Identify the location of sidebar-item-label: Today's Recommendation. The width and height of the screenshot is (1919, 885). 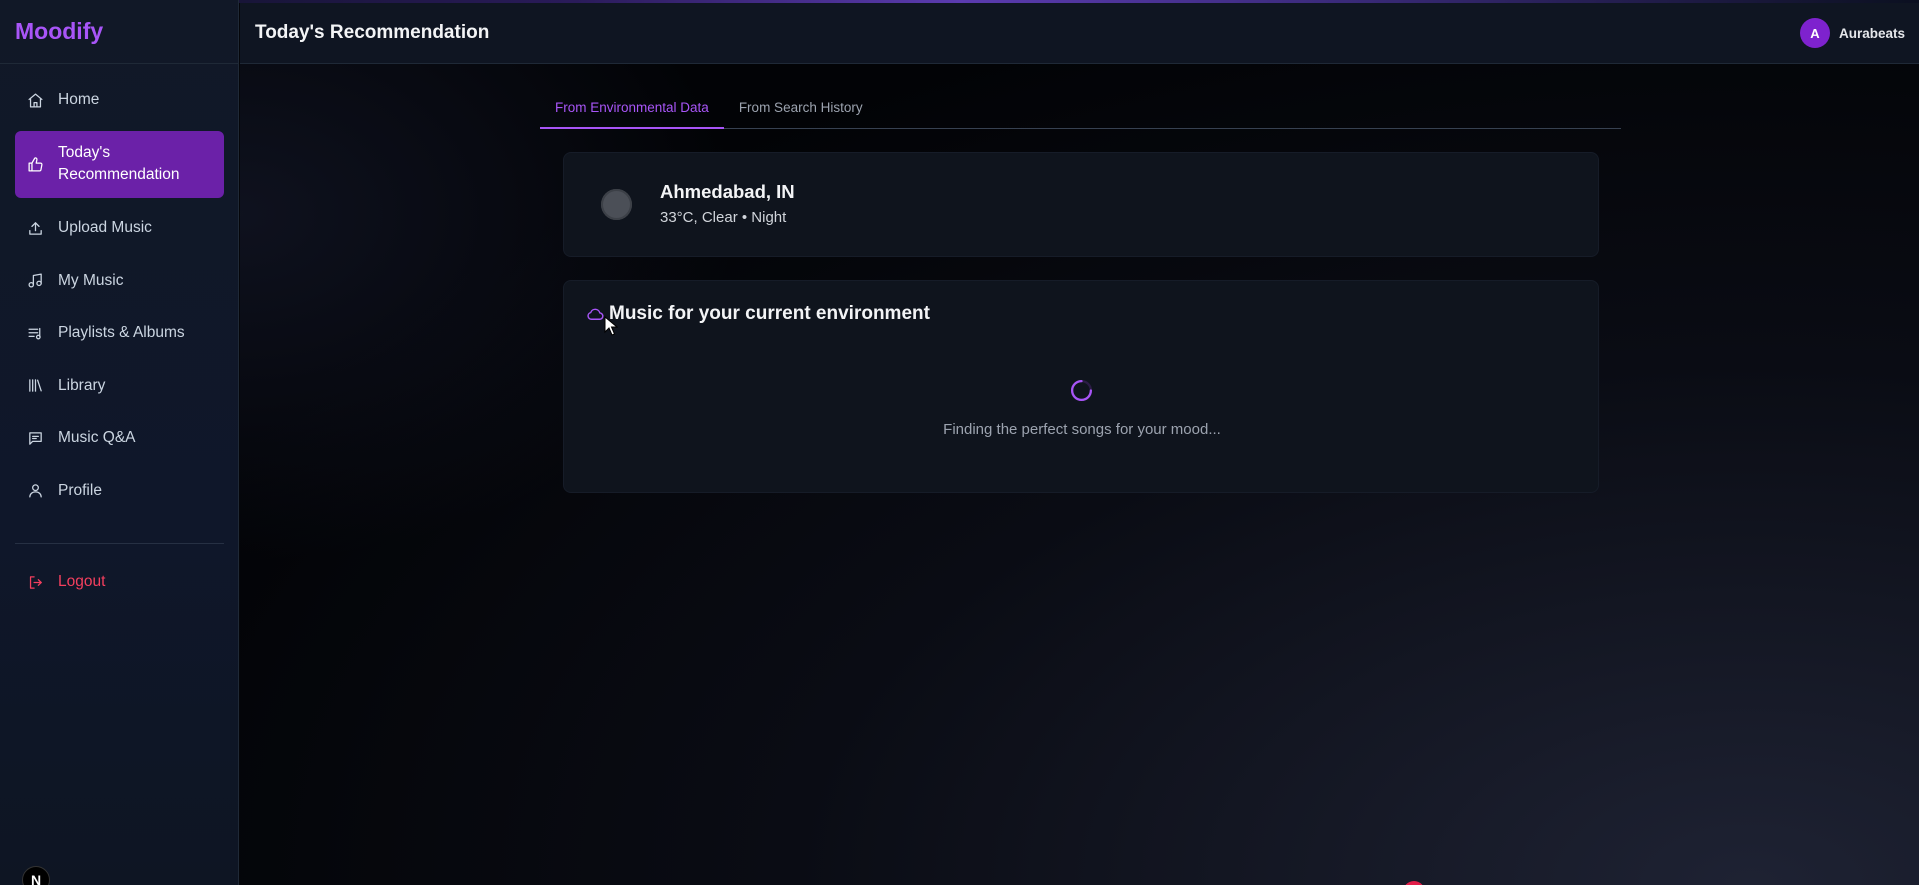
(119, 163).